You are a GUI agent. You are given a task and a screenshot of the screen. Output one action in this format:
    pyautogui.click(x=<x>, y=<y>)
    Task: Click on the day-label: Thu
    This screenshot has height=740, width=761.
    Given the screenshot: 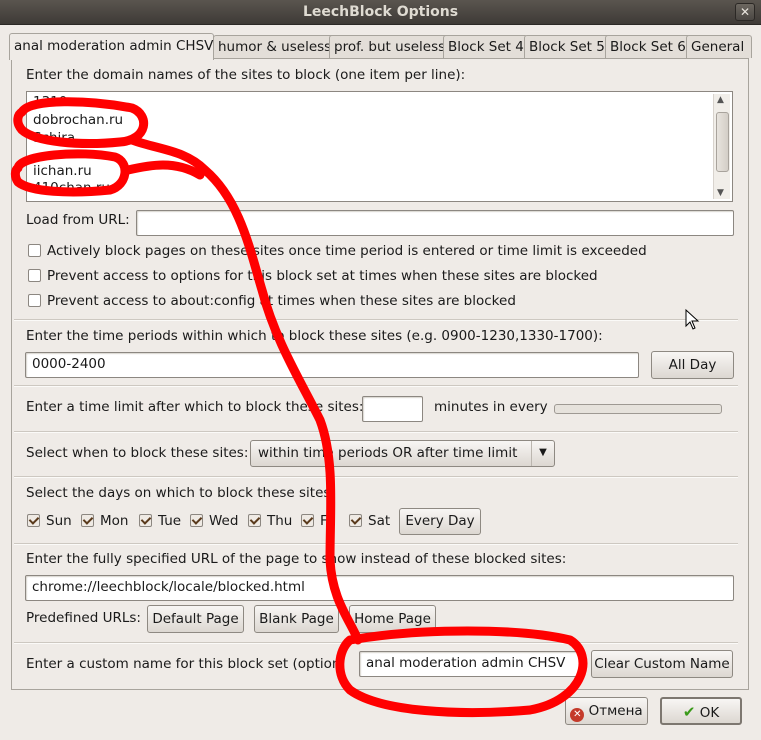 What is the action you would take?
    pyautogui.click(x=280, y=521)
    